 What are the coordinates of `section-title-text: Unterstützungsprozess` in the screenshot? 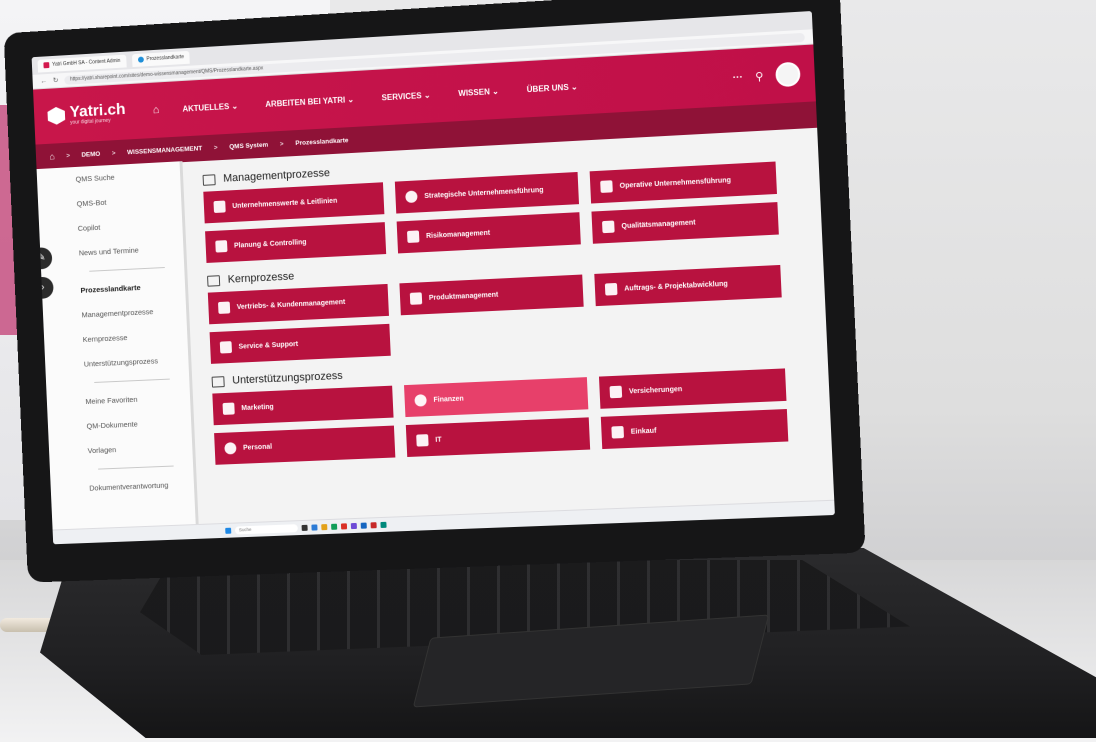 It's located at (287, 378).